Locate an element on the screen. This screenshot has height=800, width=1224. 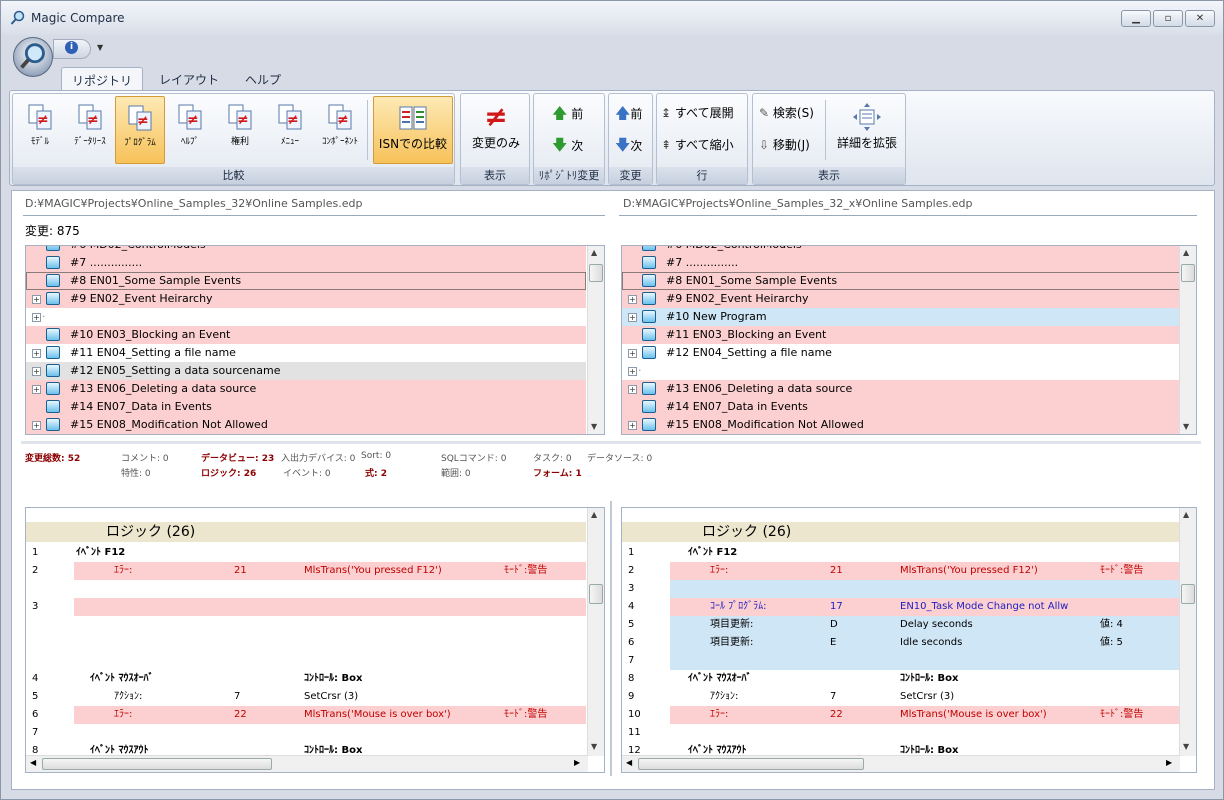
info-icon: i is located at coordinates (71, 47).